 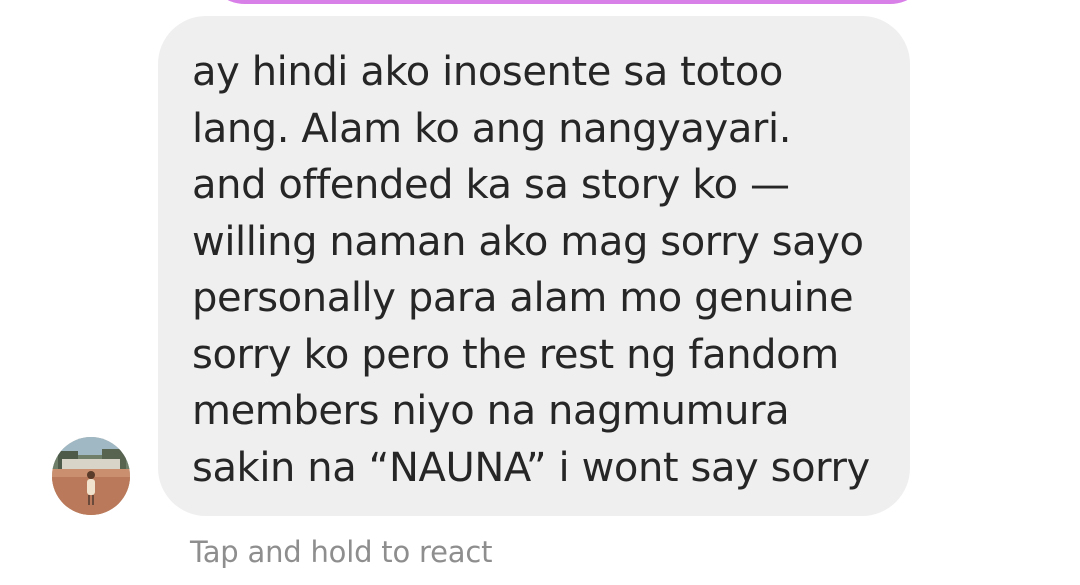 I want to click on sender-avatar, so click(x=91, y=476).